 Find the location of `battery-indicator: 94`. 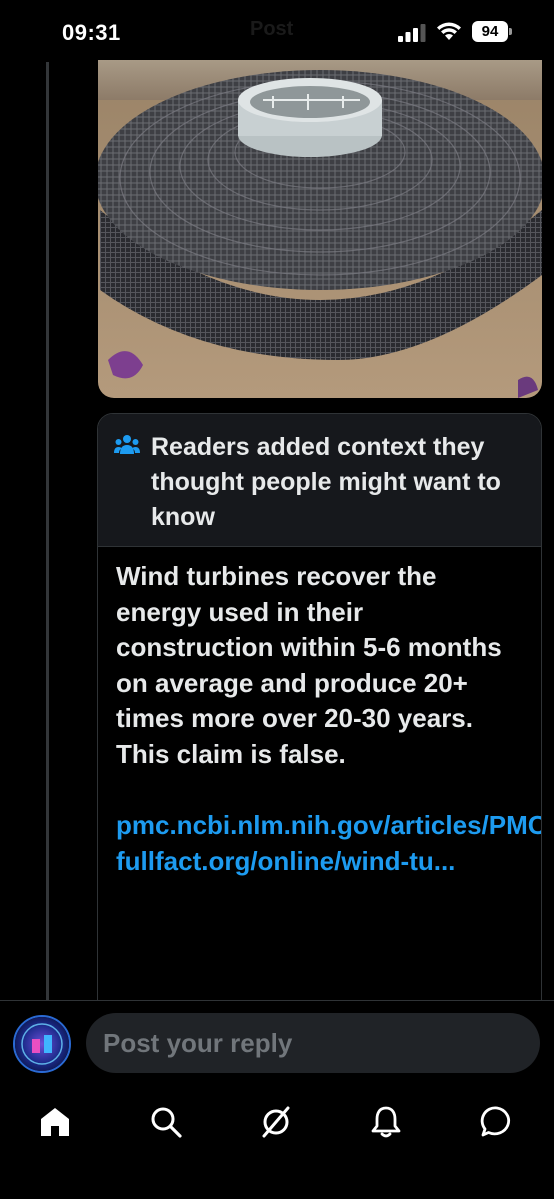

battery-indicator: 94 is located at coordinates (490, 31).